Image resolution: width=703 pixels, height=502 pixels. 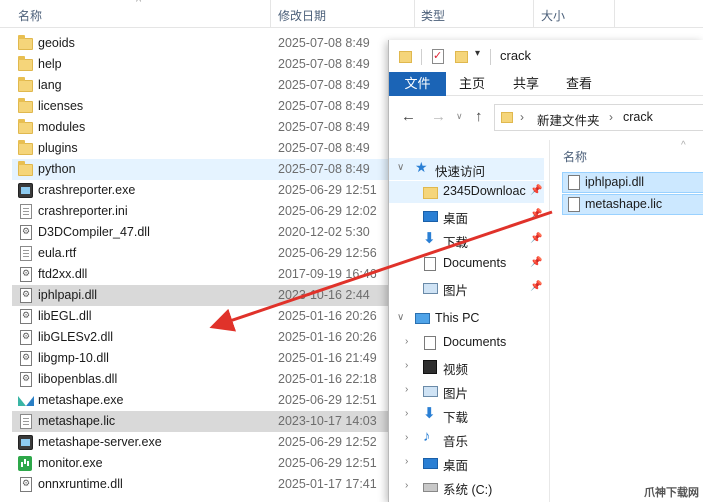 I want to click on tab-home: 主页, so click(x=472, y=84).